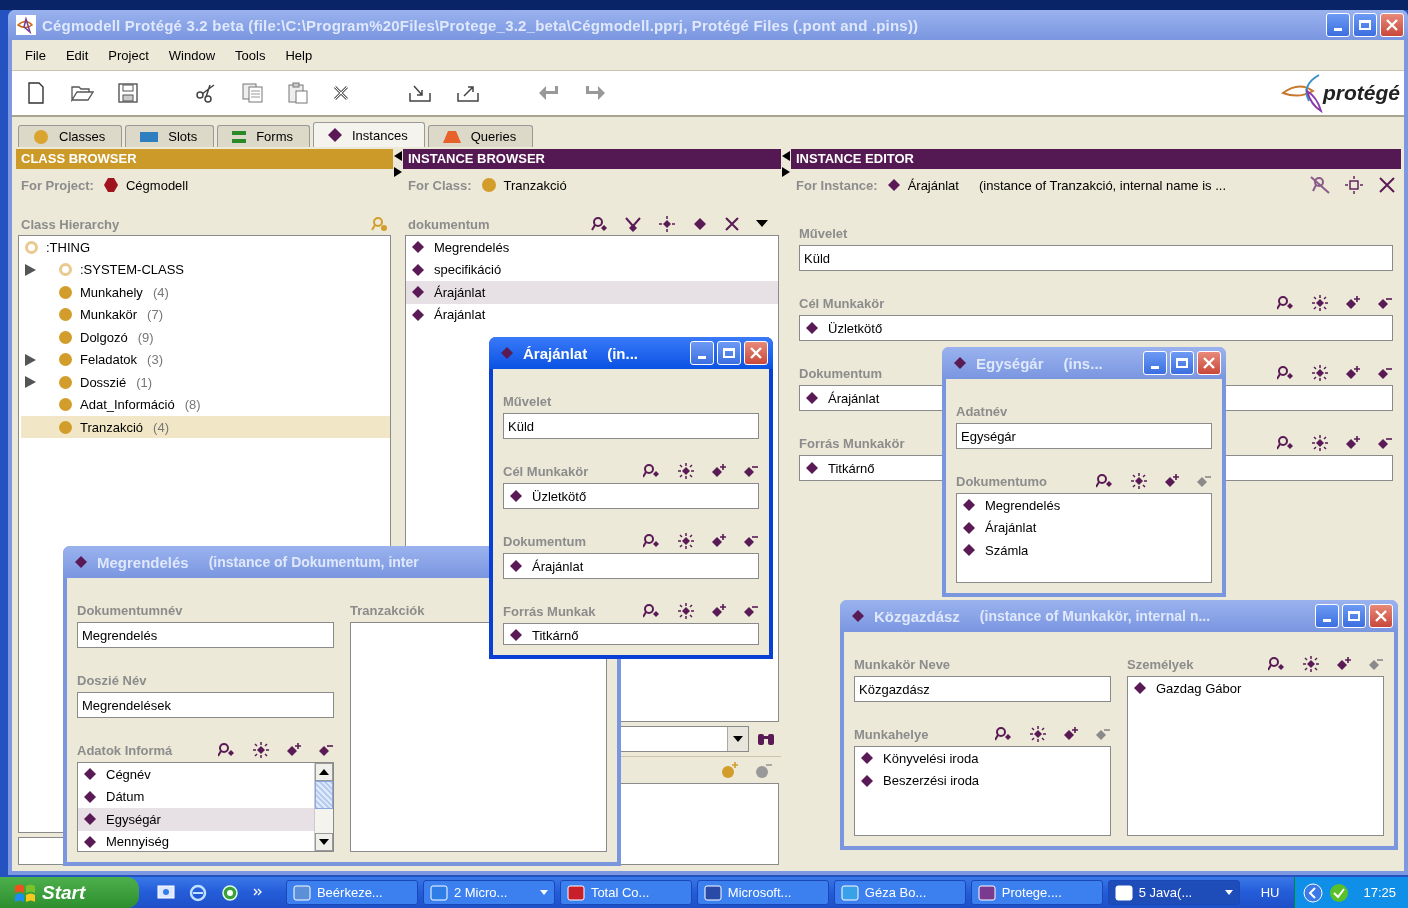 The image size is (1408, 908). What do you see at coordinates (313, 562) in the screenshot?
I see `window-subtitle: (instance of Dokumentum, inter` at bounding box center [313, 562].